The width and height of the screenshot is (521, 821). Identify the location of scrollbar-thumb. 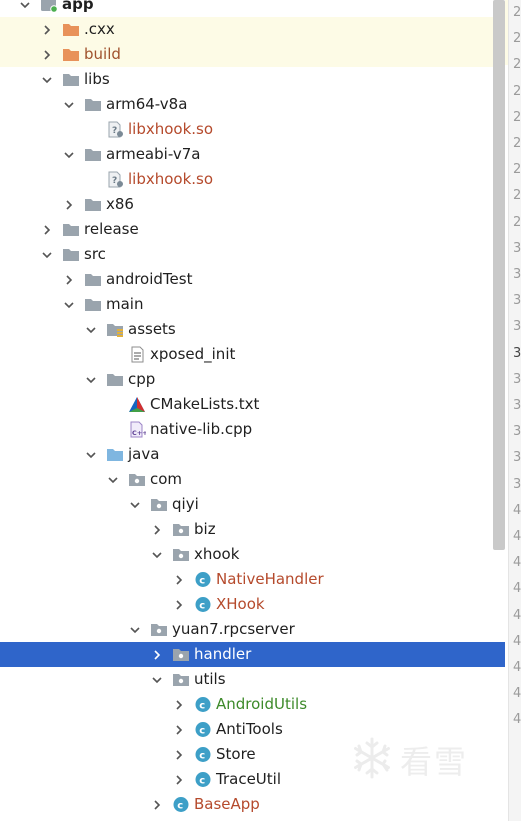
(499, 275).